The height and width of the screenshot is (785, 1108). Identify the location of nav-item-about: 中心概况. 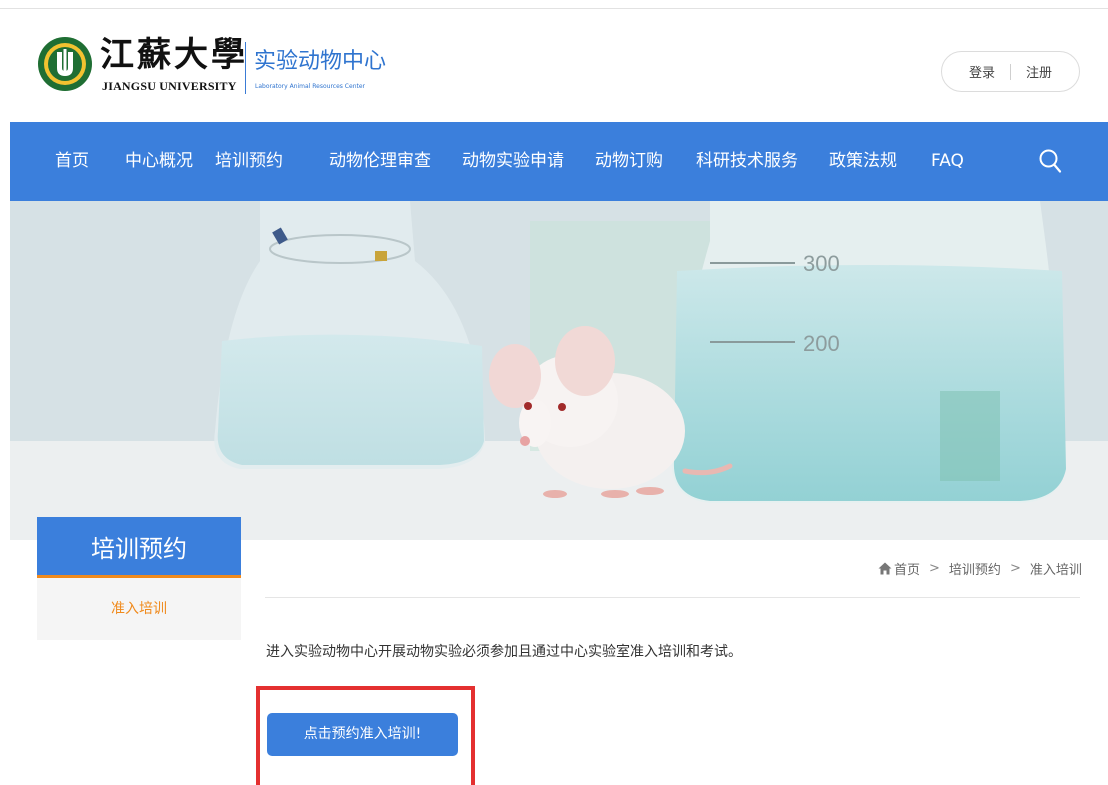
(159, 161).